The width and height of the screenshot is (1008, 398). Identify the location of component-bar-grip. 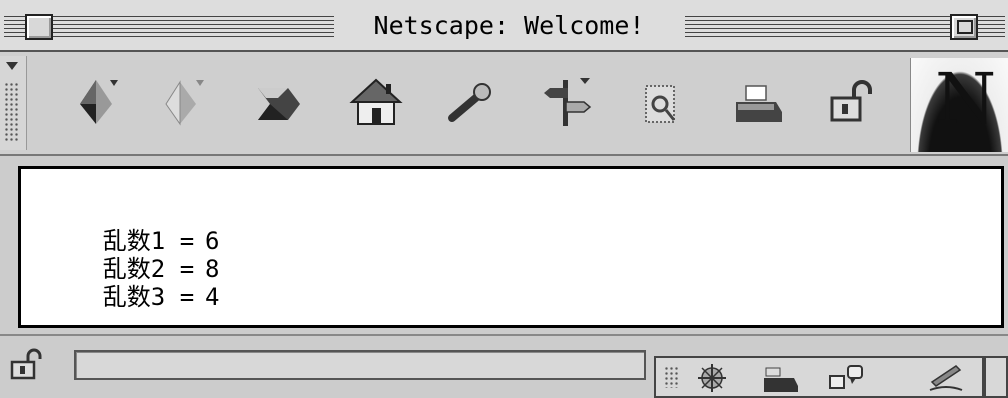
(671, 377).